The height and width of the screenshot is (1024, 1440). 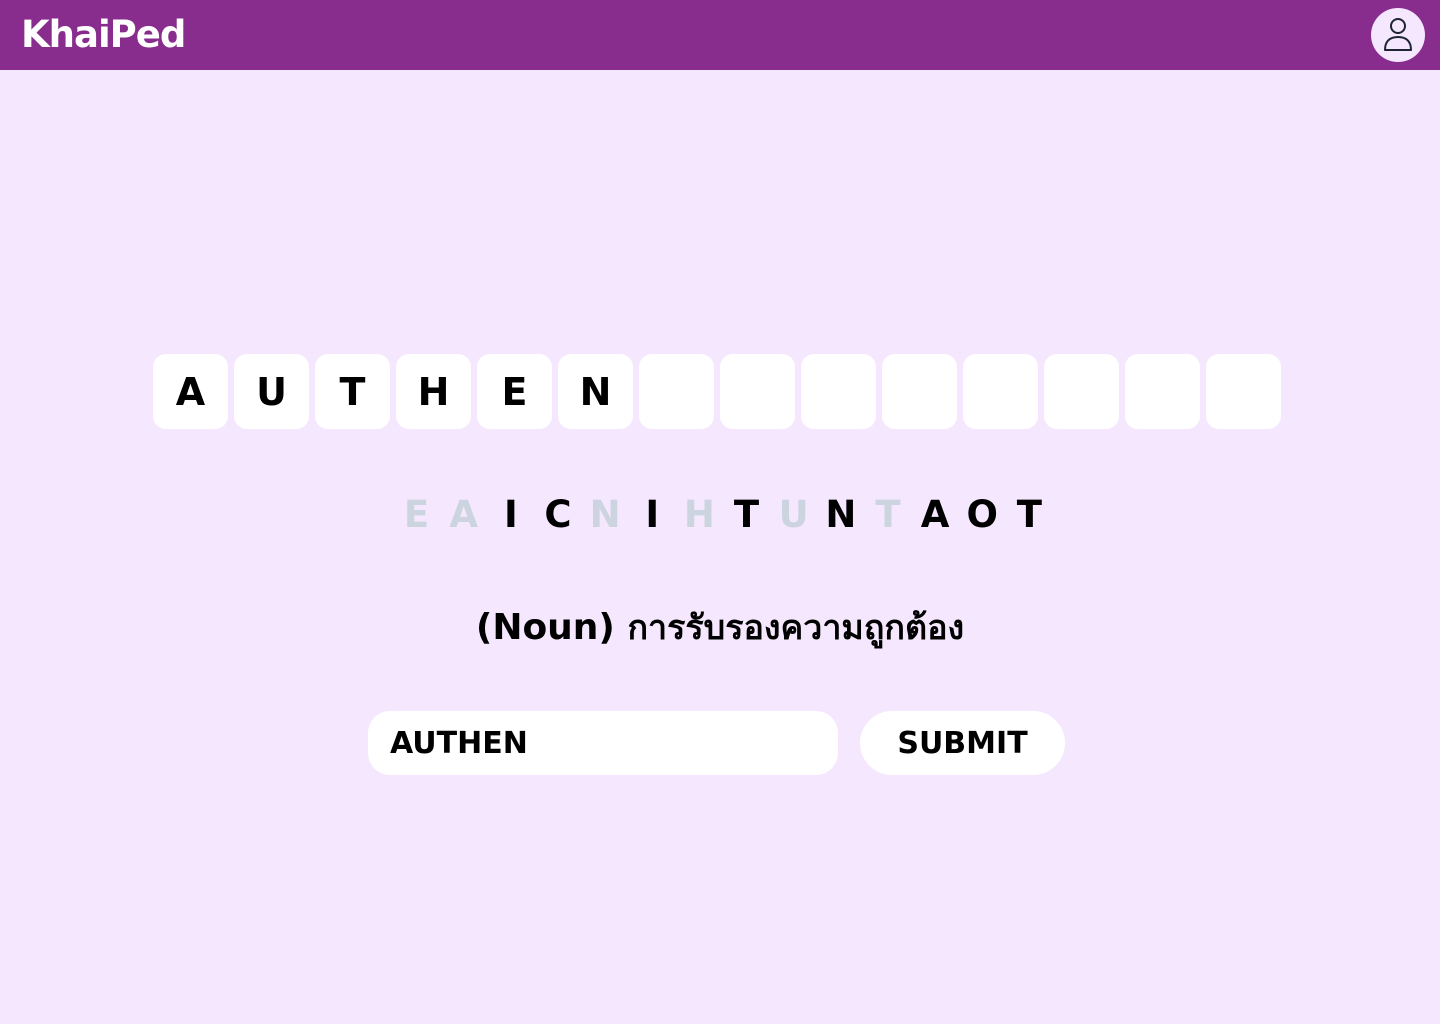 I want to click on pool-letter: C, so click(x=557, y=514).